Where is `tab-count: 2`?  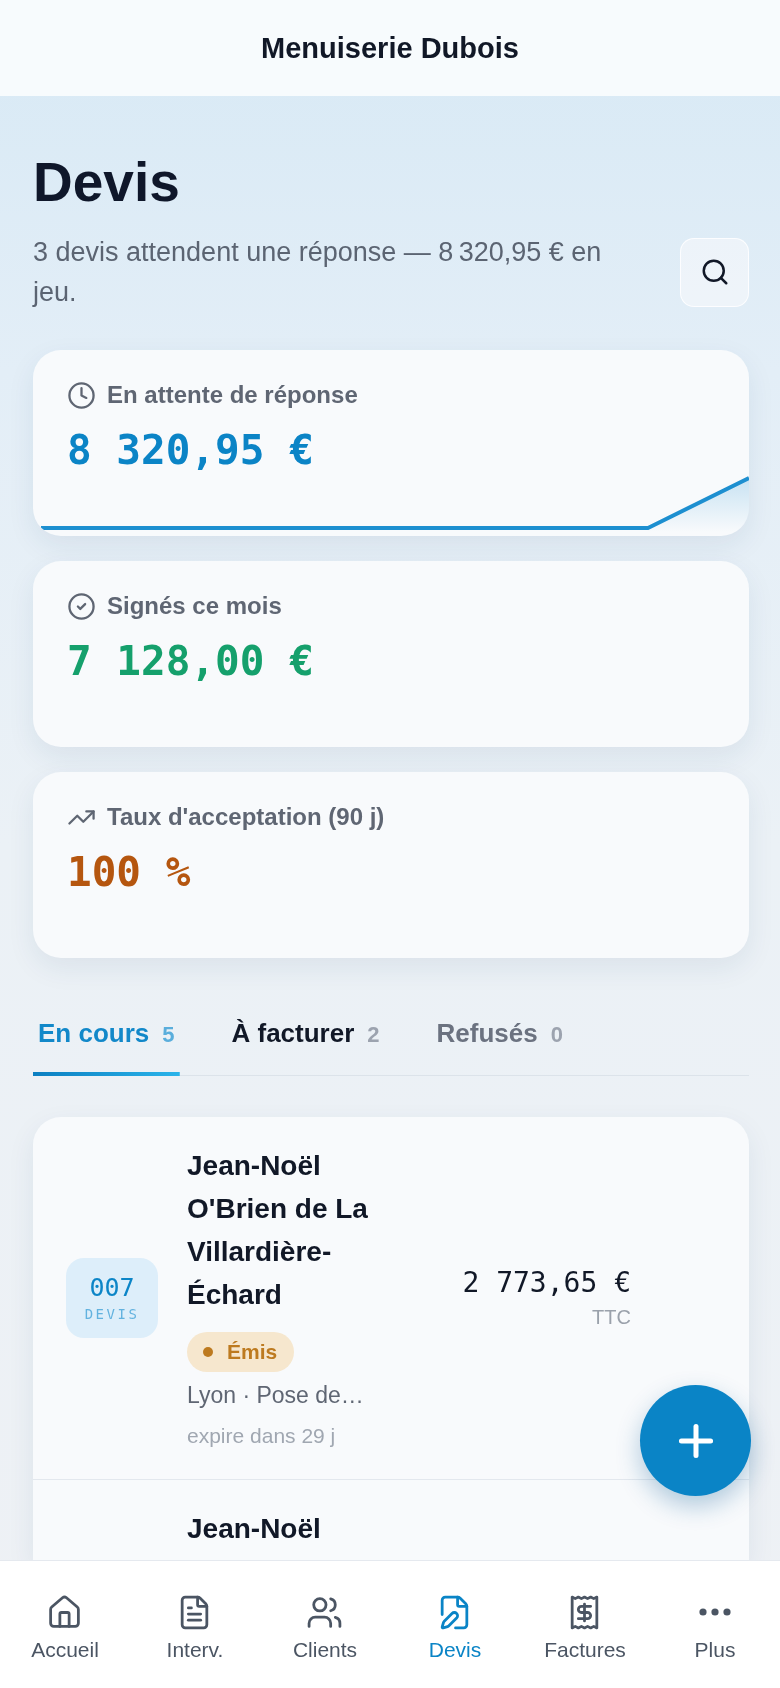
tab-count: 2 is located at coordinates (373, 1035).